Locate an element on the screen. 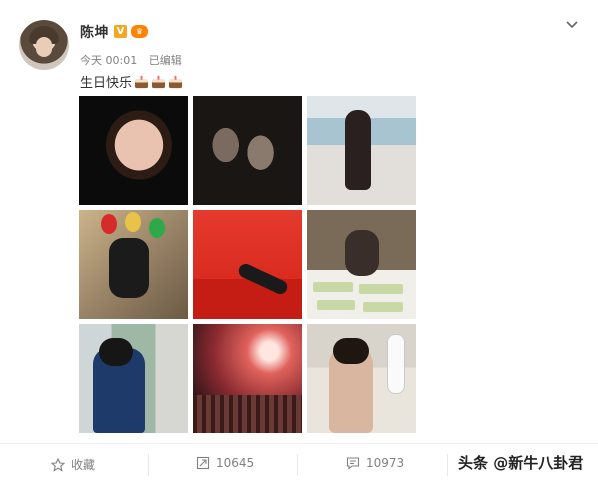 Image resolution: width=598 pixels, height=484 pixels. photo-figure-standing is located at coordinates (396, 364).